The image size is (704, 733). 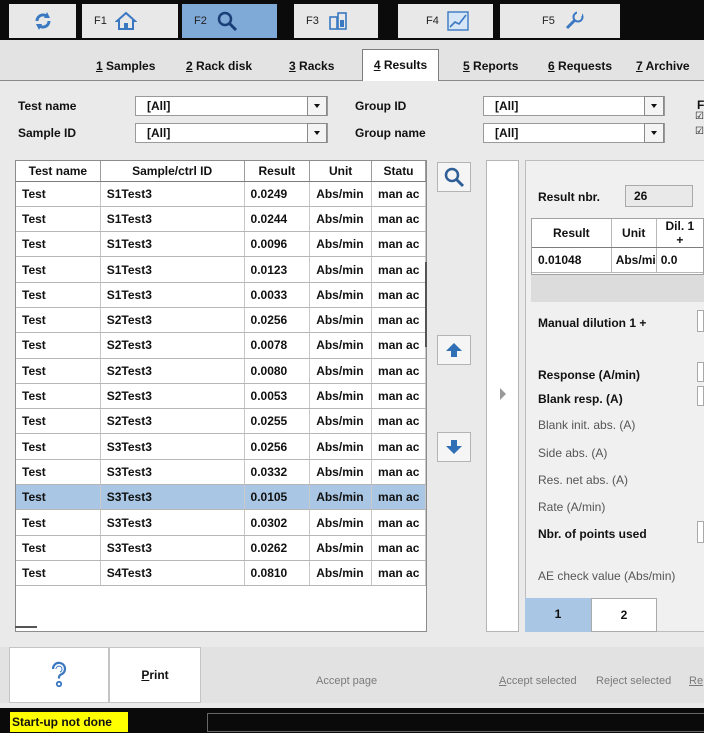 I want to click on move-down-button, so click(x=454, y=447).